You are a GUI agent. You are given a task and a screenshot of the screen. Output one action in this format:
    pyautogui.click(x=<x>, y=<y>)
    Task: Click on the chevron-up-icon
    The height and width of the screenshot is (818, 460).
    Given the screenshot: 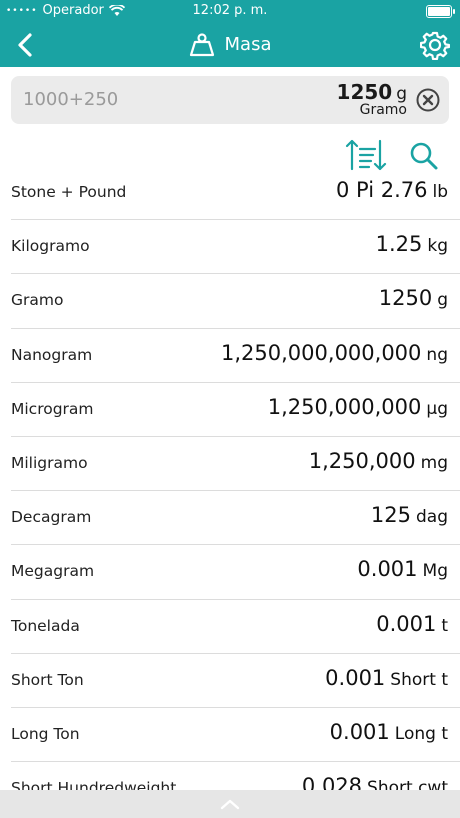 What is the action you would take?
    pyautogui.click(x=230, y=804)
    